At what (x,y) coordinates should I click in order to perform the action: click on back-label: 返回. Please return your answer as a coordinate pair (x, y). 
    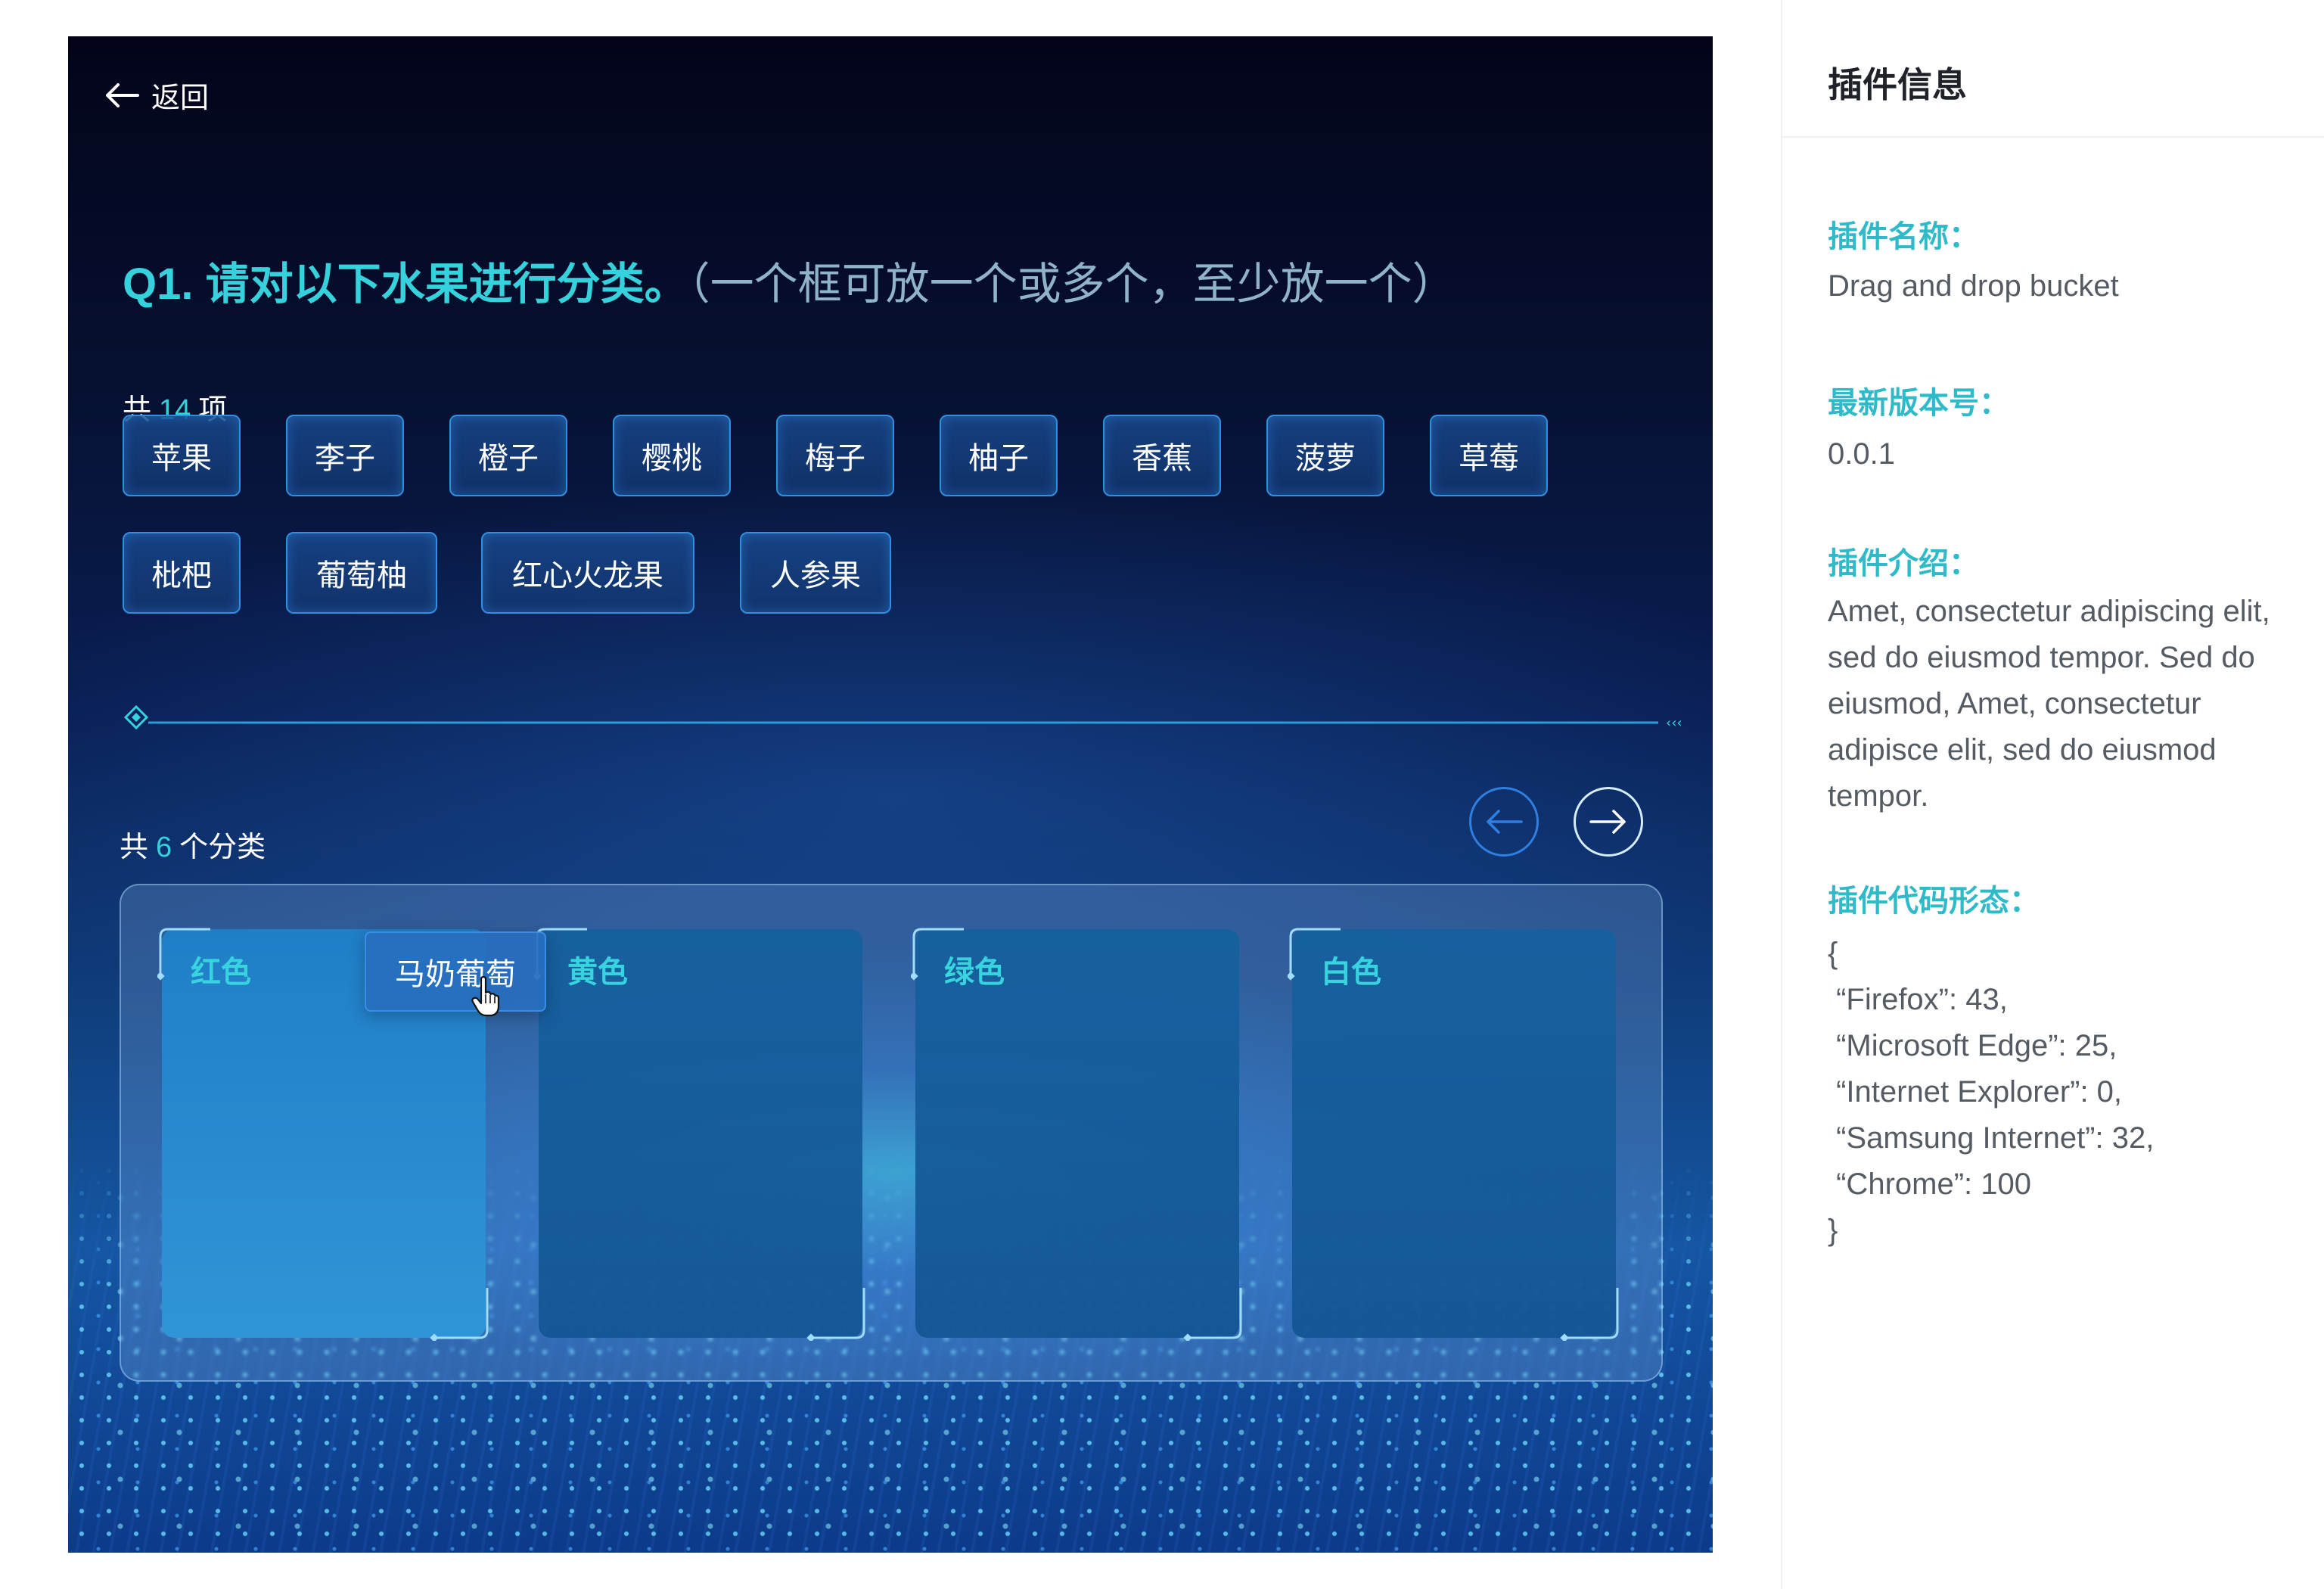
    Looking at the image, I should click on (180, 98).